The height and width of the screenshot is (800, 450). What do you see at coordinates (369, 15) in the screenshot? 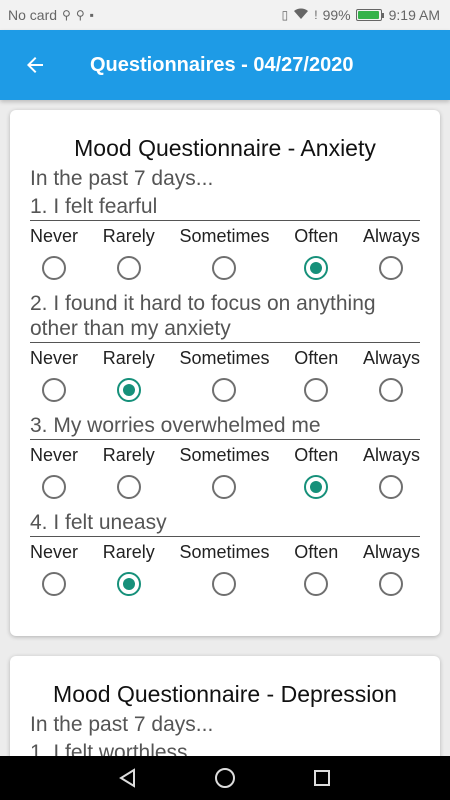
I see `battery-icon` at bounding box center [369, 15].